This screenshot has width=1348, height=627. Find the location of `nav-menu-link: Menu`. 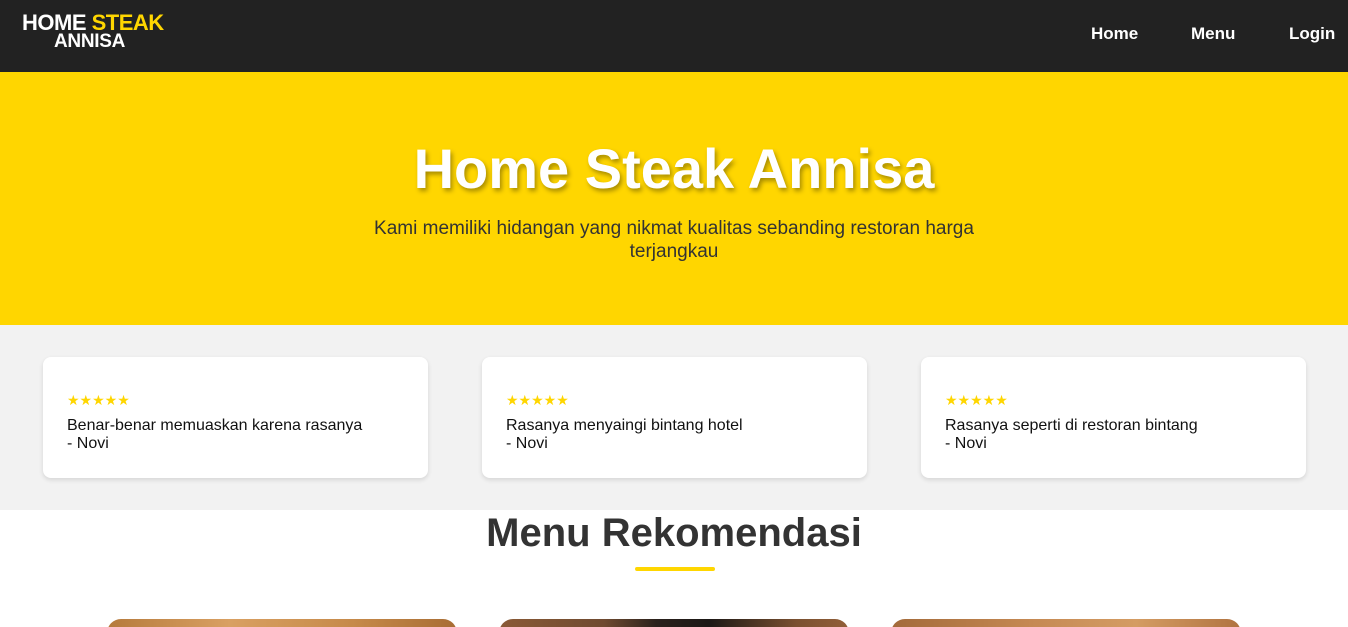

nav-menu-link: Menu is located at coordinates (1213, 34).